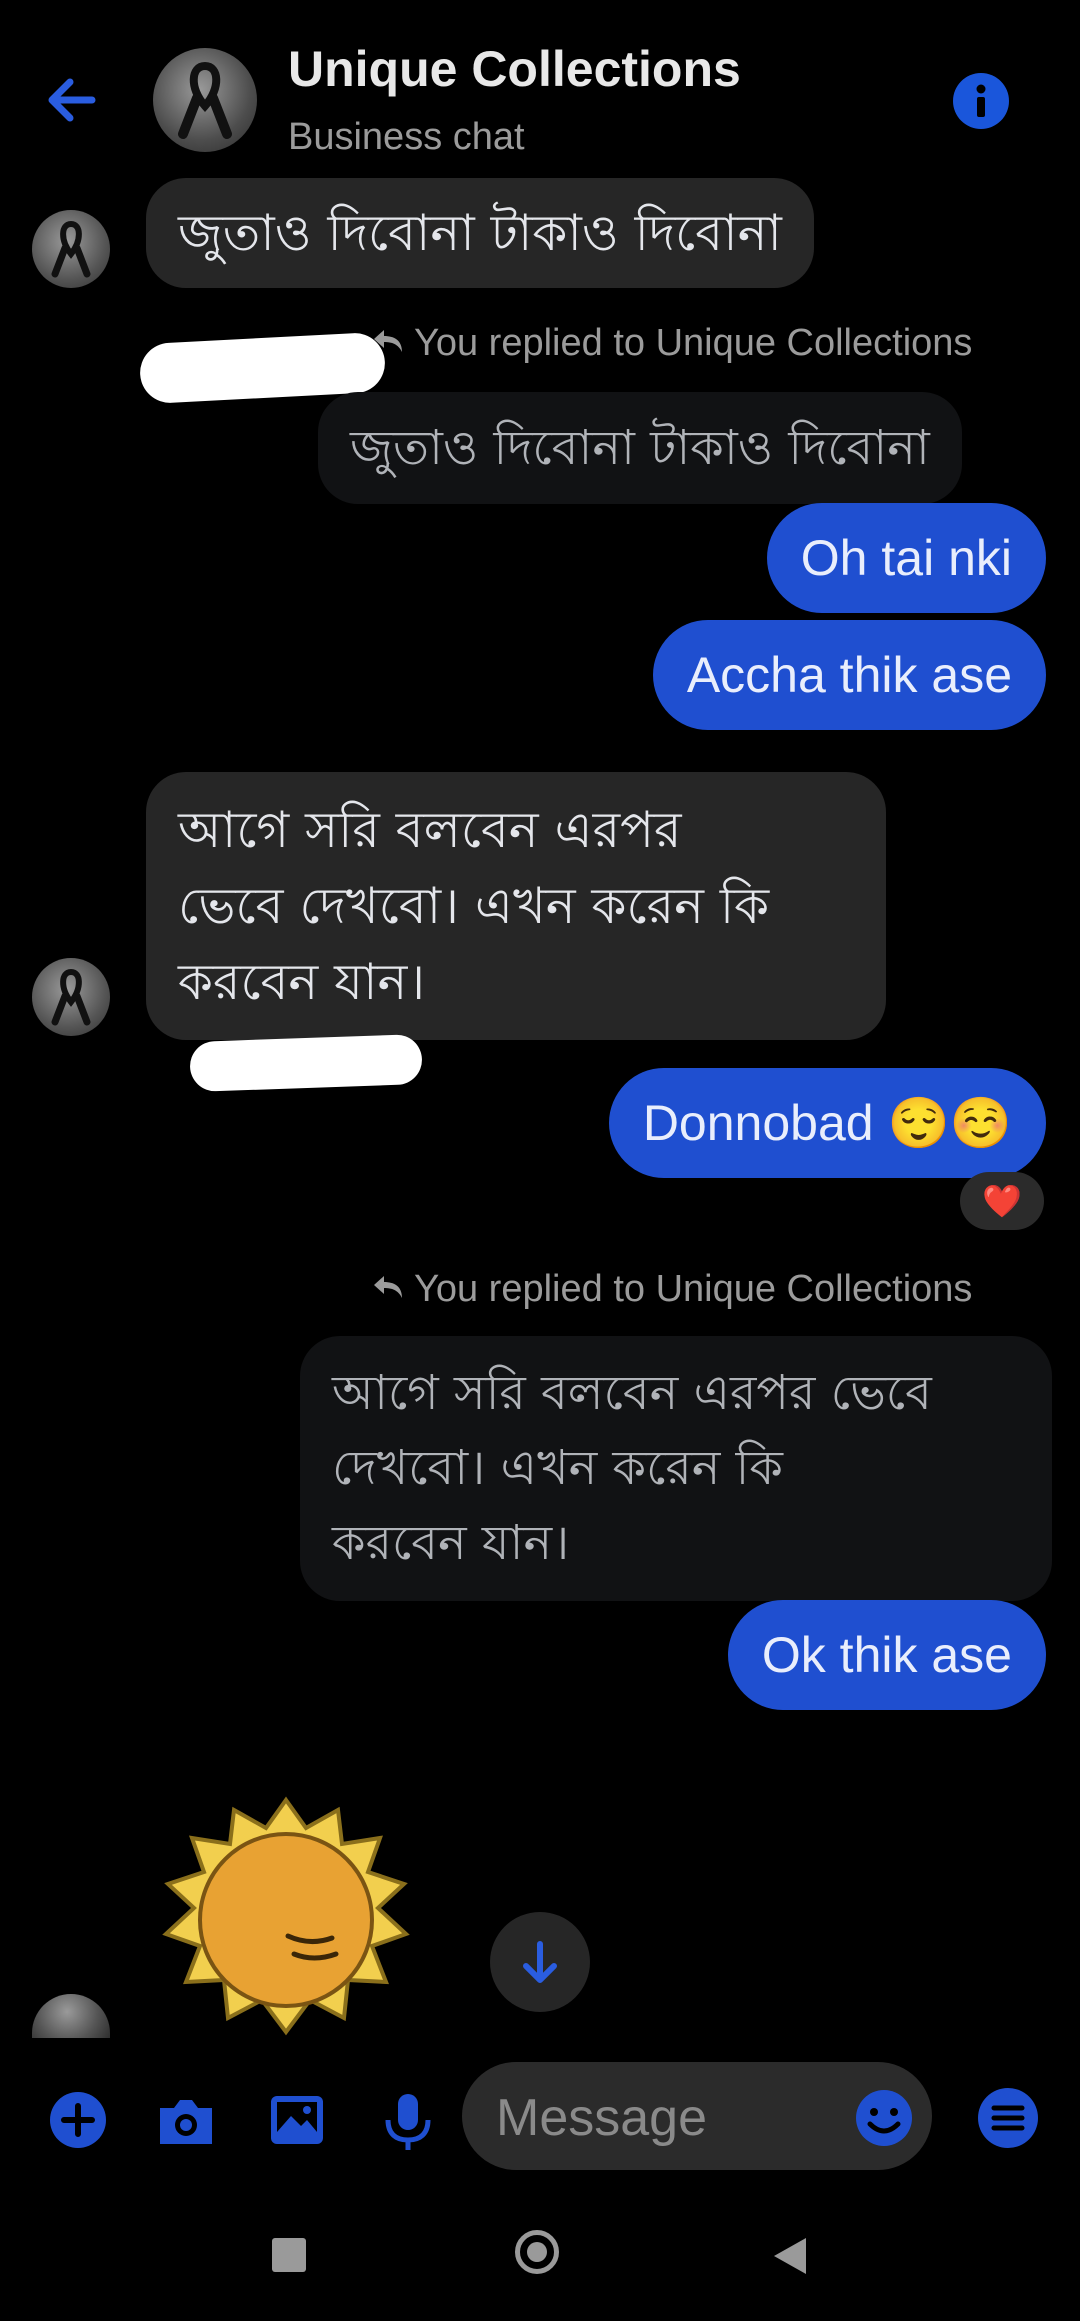 The height and width of the screenshot is (2321, 1080). I want to click on plus-button, so click(78, 2120).